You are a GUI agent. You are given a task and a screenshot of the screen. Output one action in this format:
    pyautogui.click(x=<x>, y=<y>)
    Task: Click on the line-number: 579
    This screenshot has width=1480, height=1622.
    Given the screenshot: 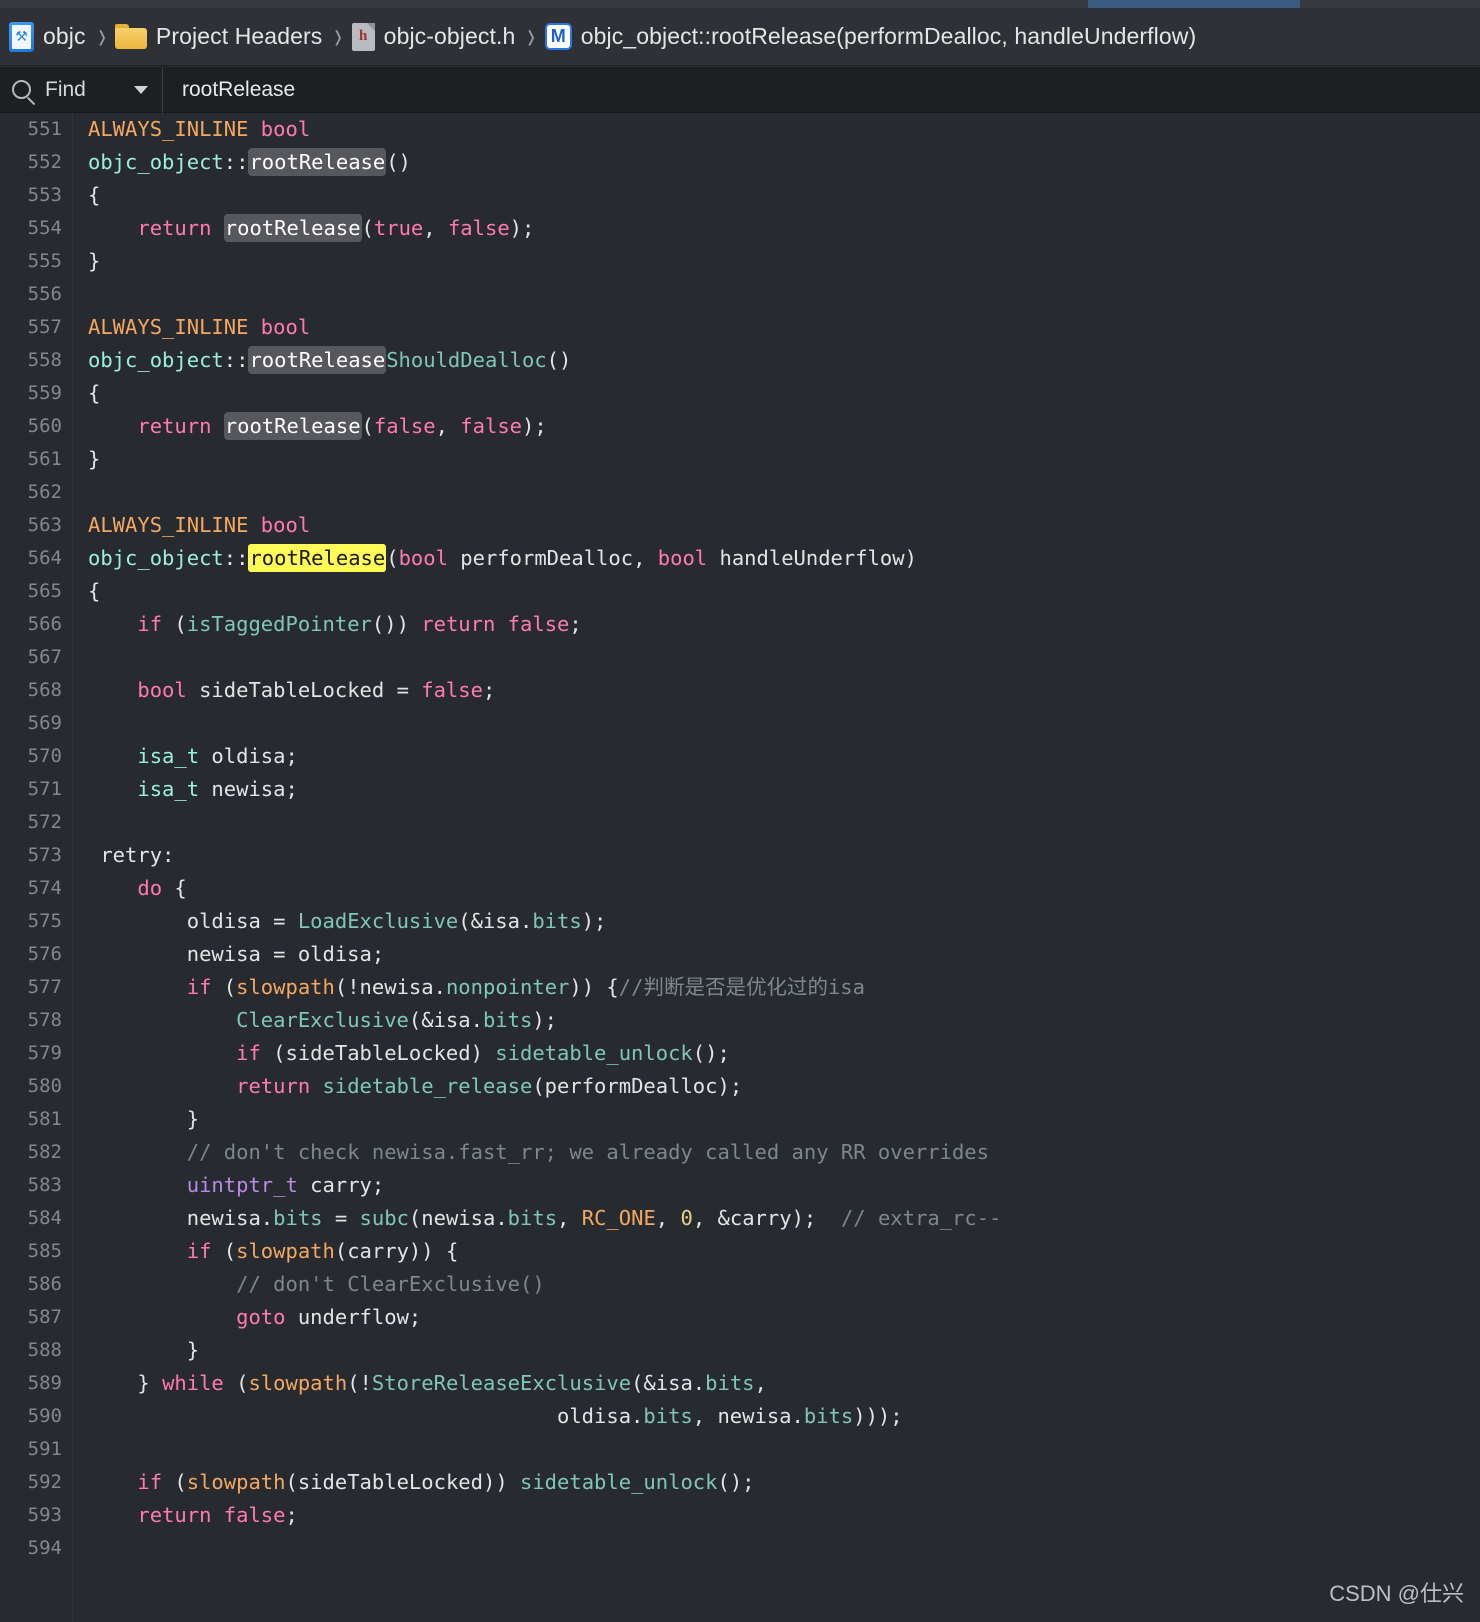 What is the action you would take?
    pyautogui.click(x=44, y=1053)
    